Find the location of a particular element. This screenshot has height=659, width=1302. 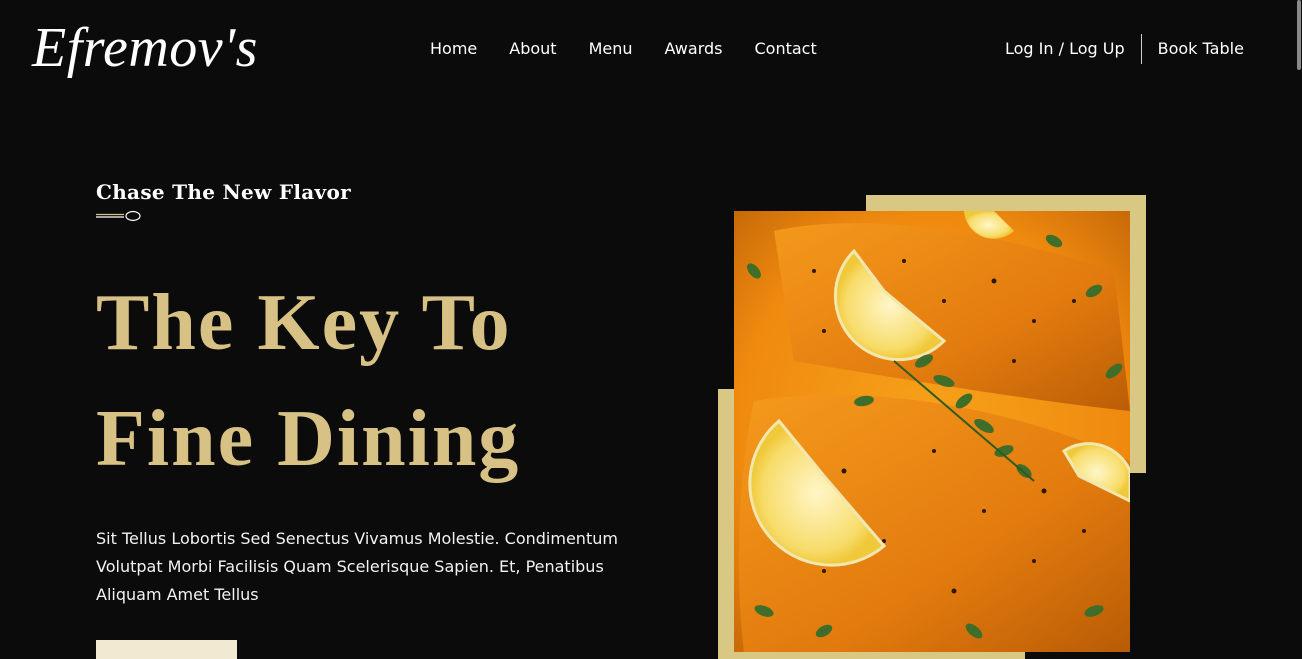

nav-menu: Menu is located at coordinates (611, 49).